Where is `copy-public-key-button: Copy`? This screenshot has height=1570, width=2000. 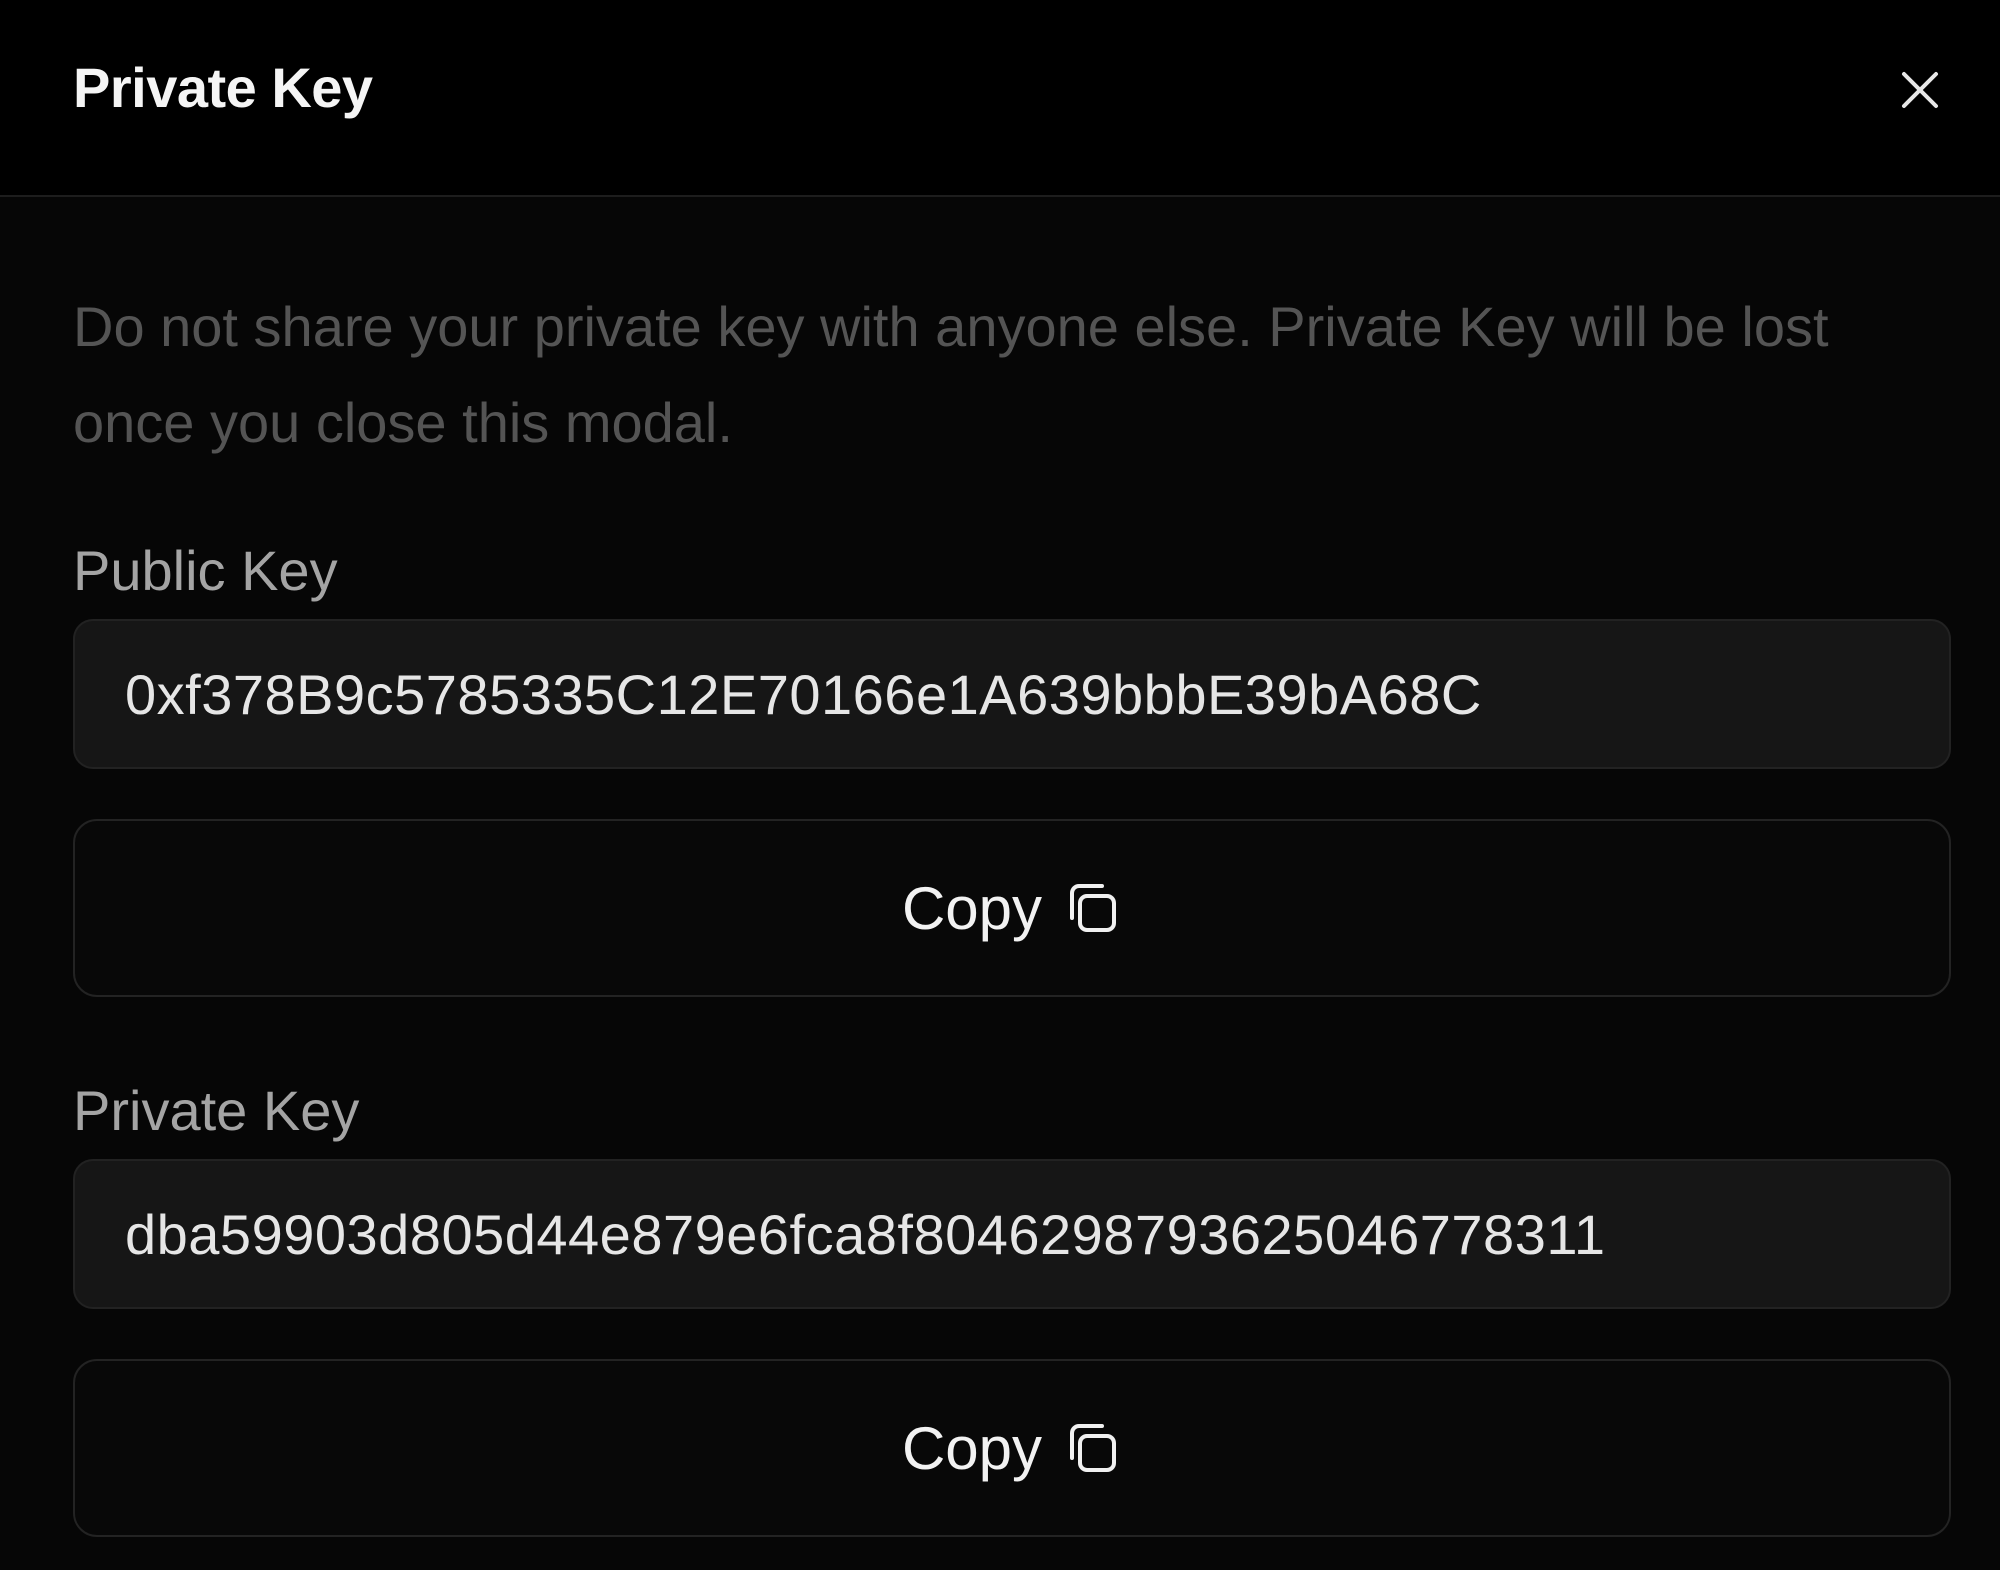
copy-public-key-button: Copy is located at coordinates (1012, 908).